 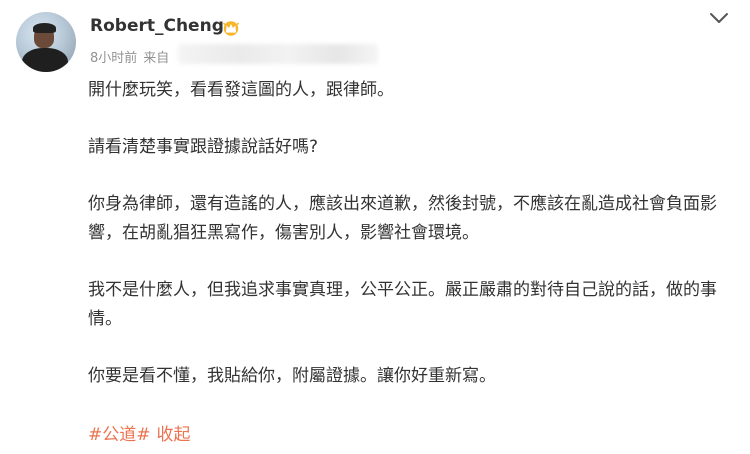 I want to click on post-time: 8小时前, so click(x=113, y=58).